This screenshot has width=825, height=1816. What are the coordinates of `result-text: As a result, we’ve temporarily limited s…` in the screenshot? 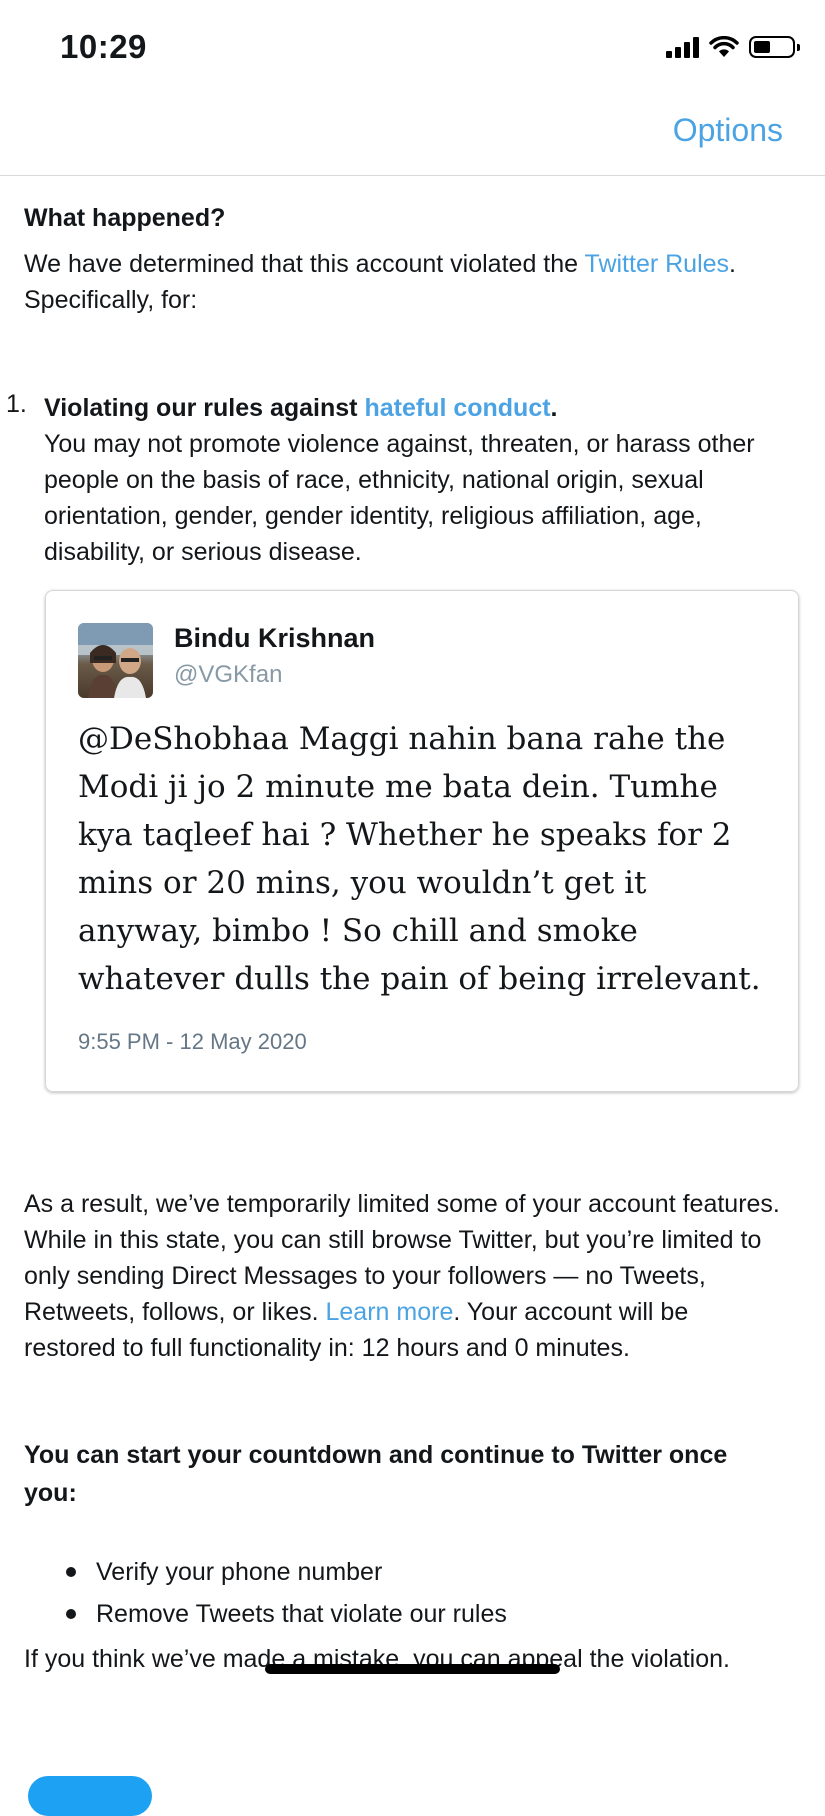 It's located at (402, 1276).